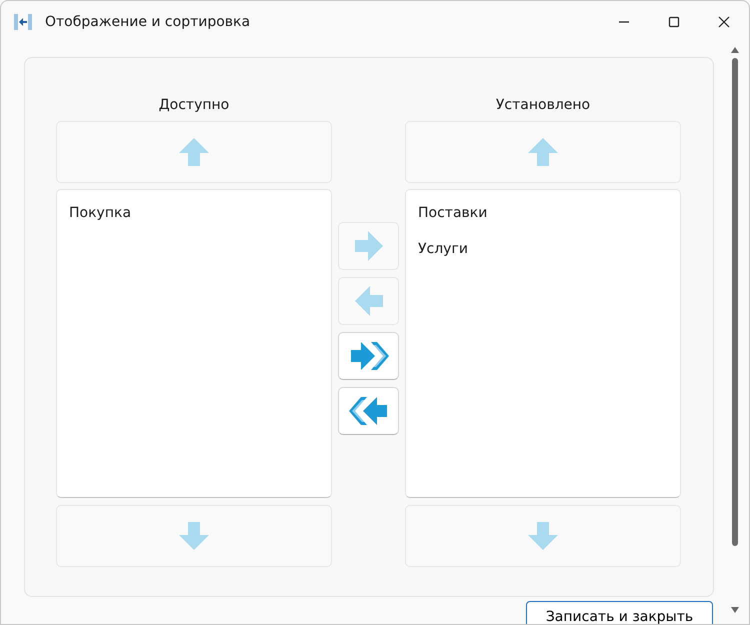 This screenshot has height=625, width=750. I want to click on double-arrow-left-icon, so click(368, 411).